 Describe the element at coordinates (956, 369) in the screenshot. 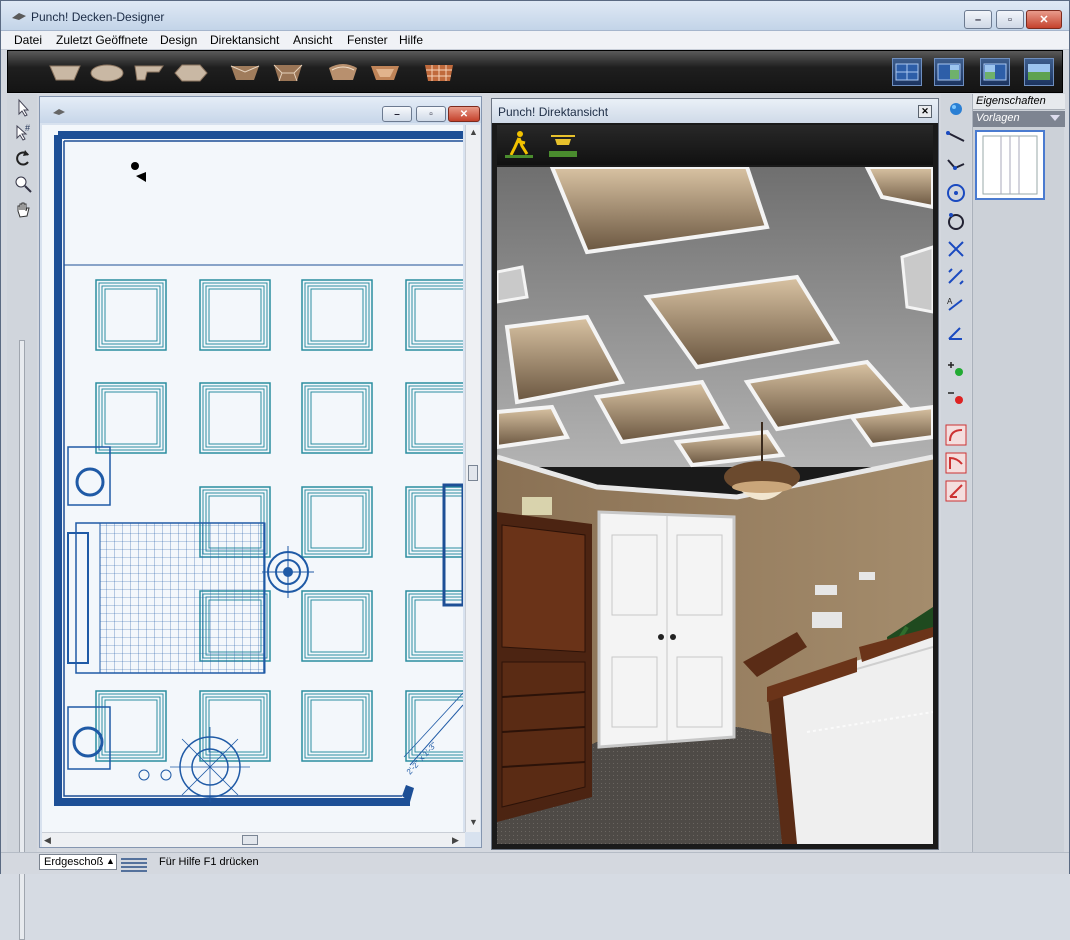

I see `add-point-icon` at that location.